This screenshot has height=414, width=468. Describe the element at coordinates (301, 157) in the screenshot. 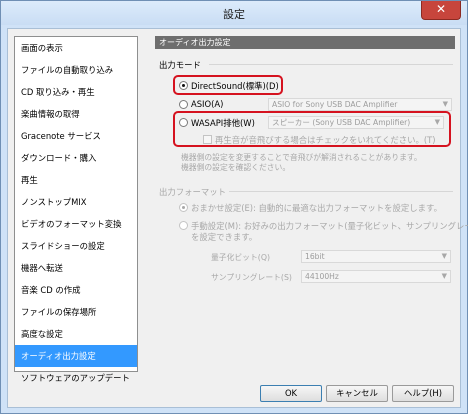

I see `device-note-line1: 機器側の設定を変更することで音飛びが解消されることがあります。` at that location.